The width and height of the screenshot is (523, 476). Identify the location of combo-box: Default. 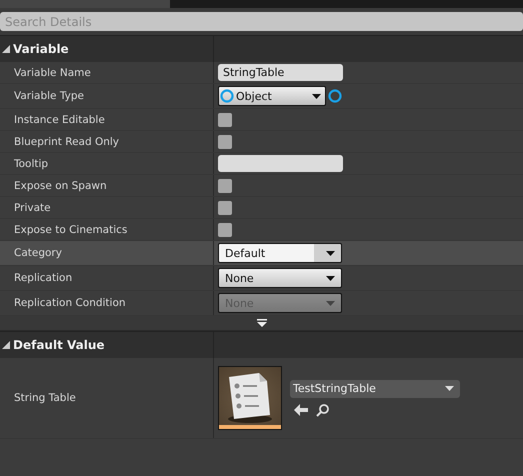
(280, 253).